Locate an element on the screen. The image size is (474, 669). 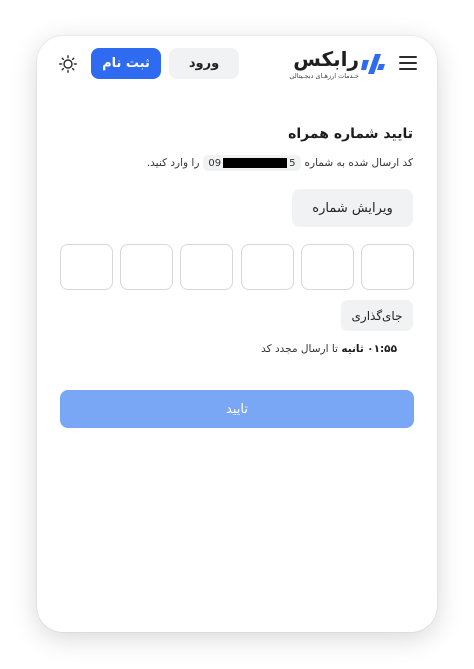
sun-icon is located at coordinates (68, 64).